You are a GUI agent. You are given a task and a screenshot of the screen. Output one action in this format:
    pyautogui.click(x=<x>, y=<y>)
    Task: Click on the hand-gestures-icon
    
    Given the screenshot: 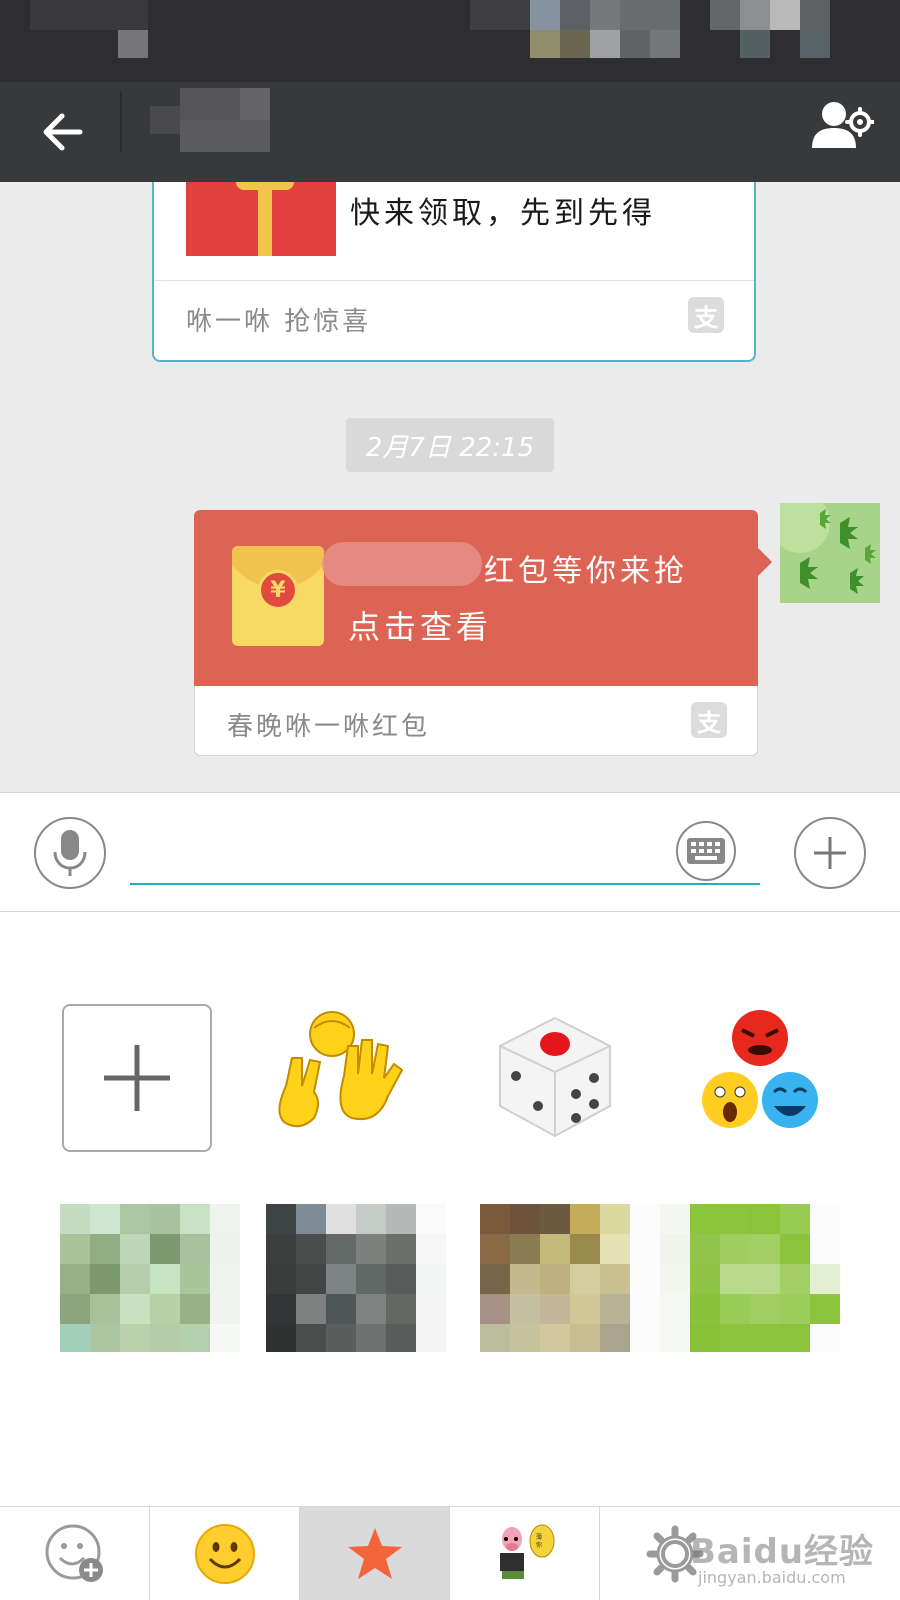 What is the action you would take?
    pyautogui.click(x=341, y=1069)
    